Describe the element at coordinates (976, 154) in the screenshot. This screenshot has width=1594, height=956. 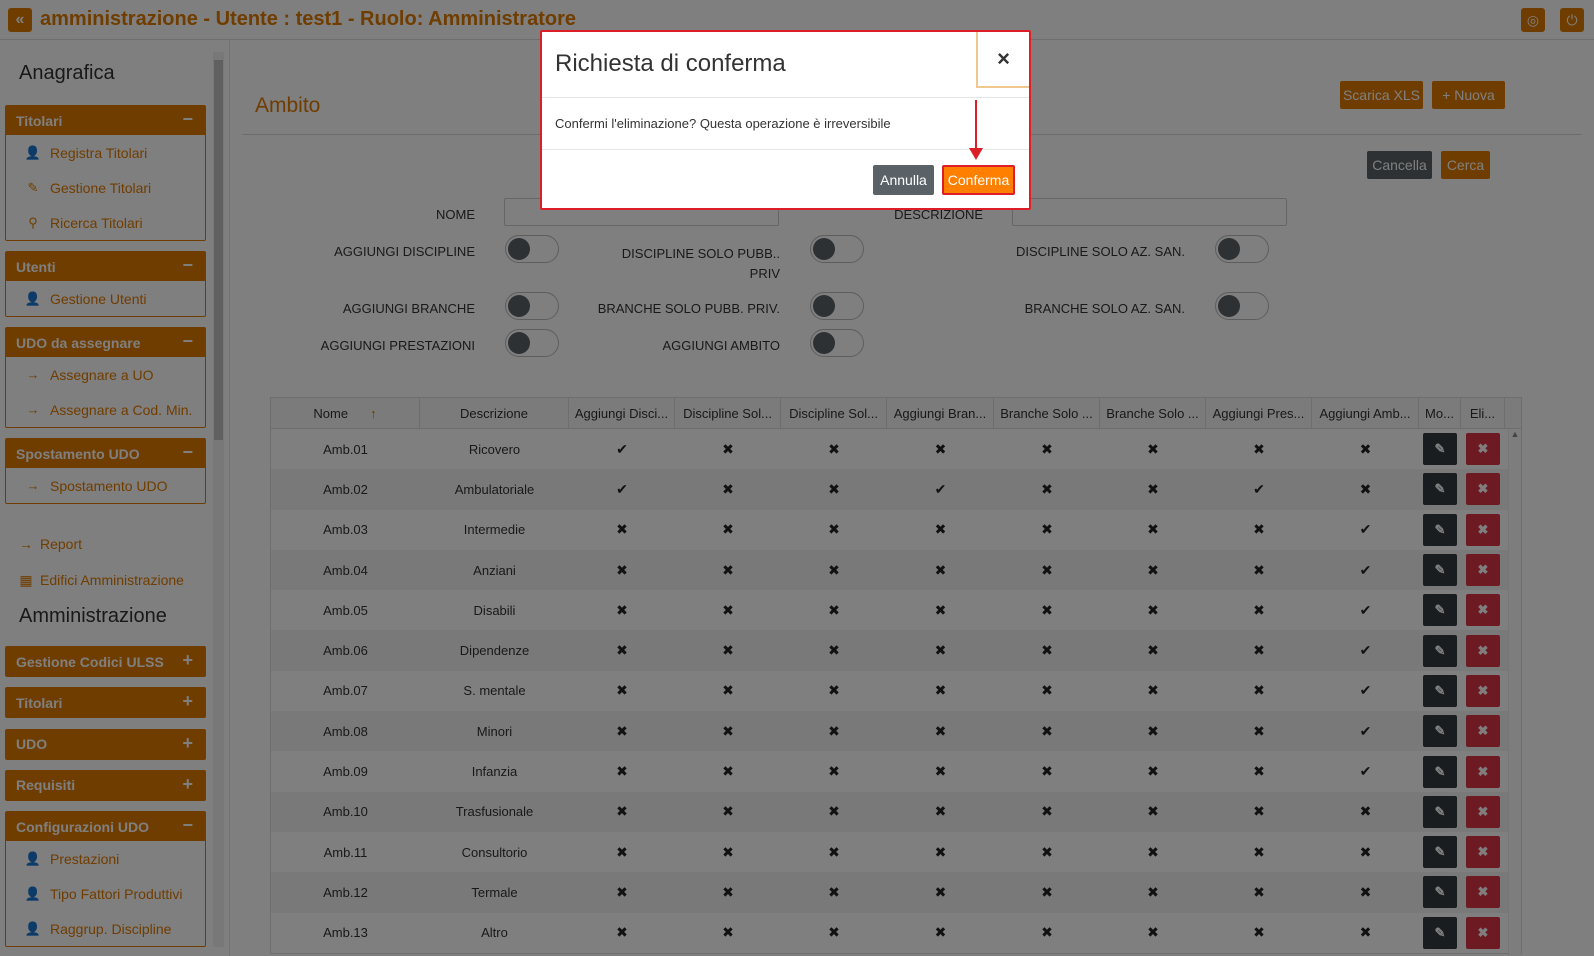
I see `annotation-arrow-head` at that location.